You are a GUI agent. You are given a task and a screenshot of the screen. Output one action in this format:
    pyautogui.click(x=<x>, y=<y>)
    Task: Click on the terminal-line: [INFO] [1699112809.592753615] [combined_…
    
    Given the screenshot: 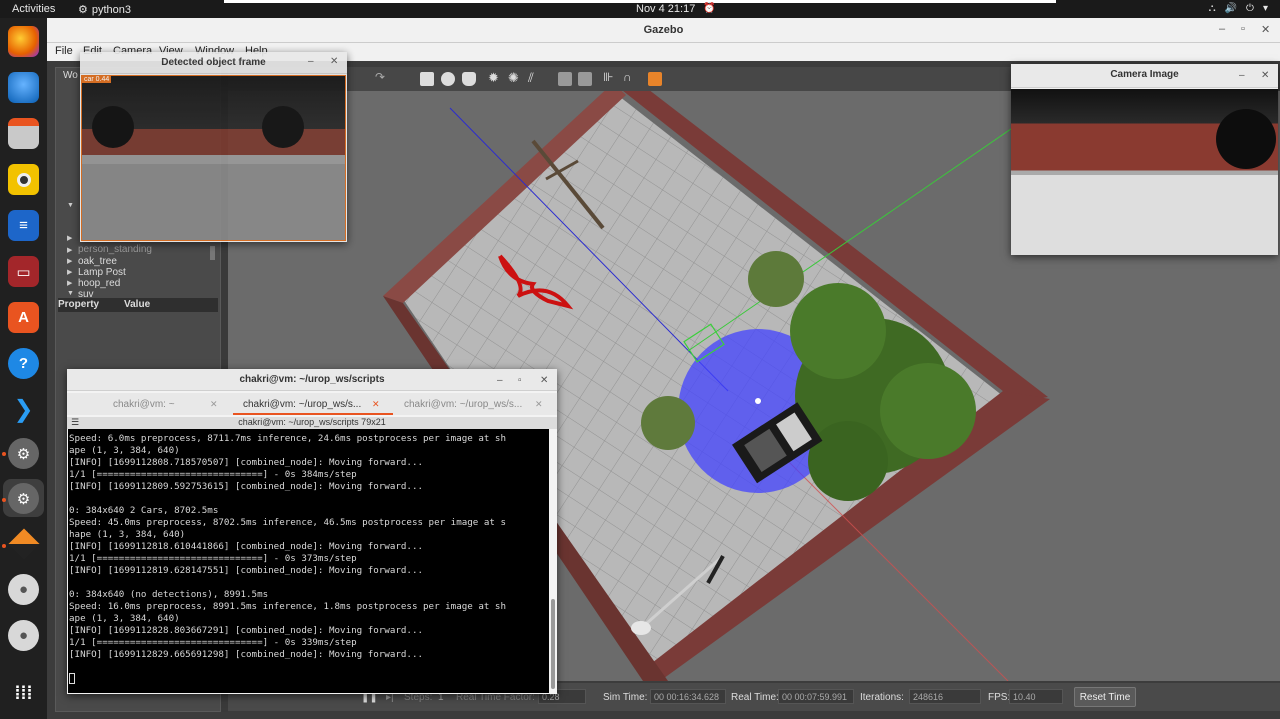 What is the action you would take?
    pyautogui.click(x=246, y=486)
    